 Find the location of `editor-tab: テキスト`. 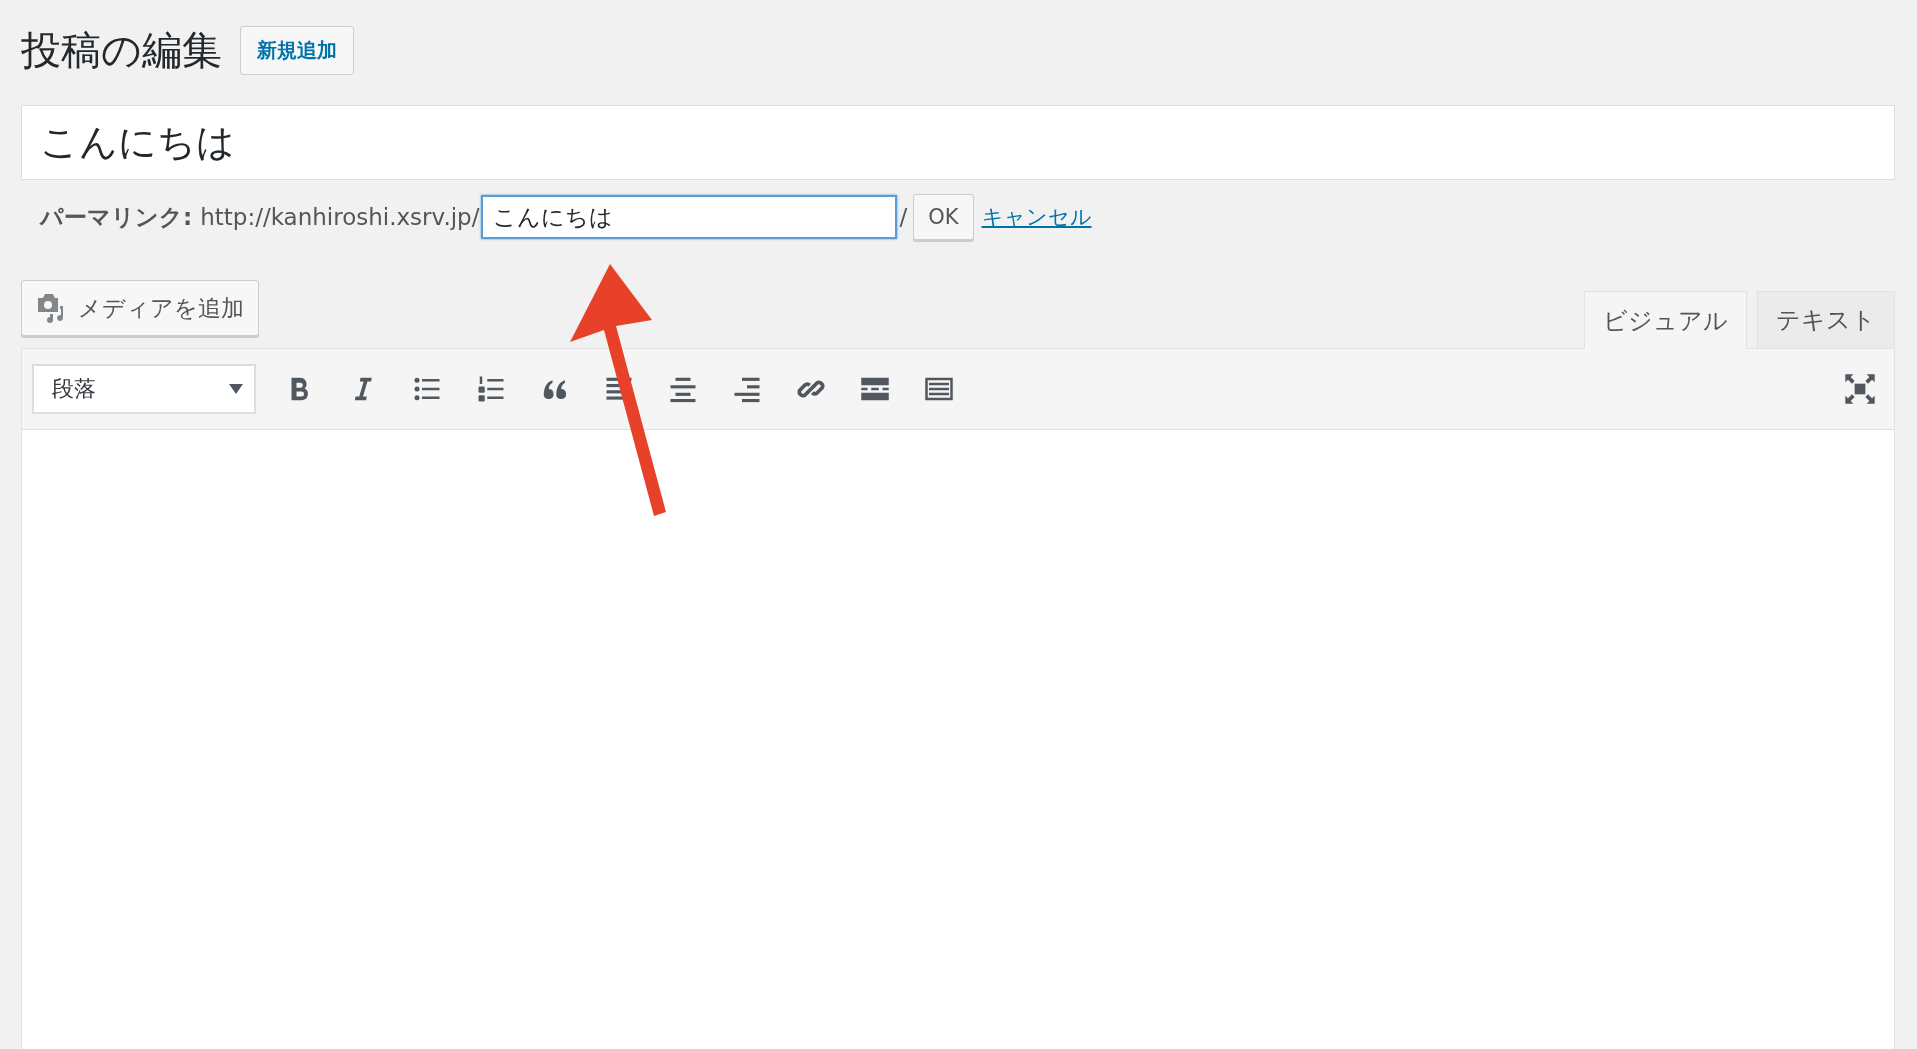

editor-tab: テキスト is located at coordinates (1826, 319).